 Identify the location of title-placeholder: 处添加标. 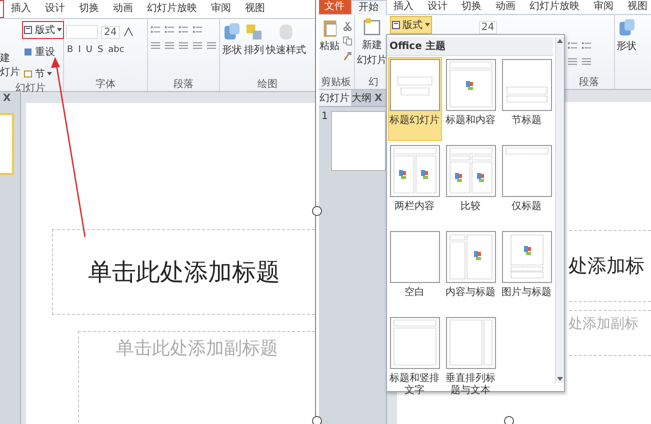
(609, 266).